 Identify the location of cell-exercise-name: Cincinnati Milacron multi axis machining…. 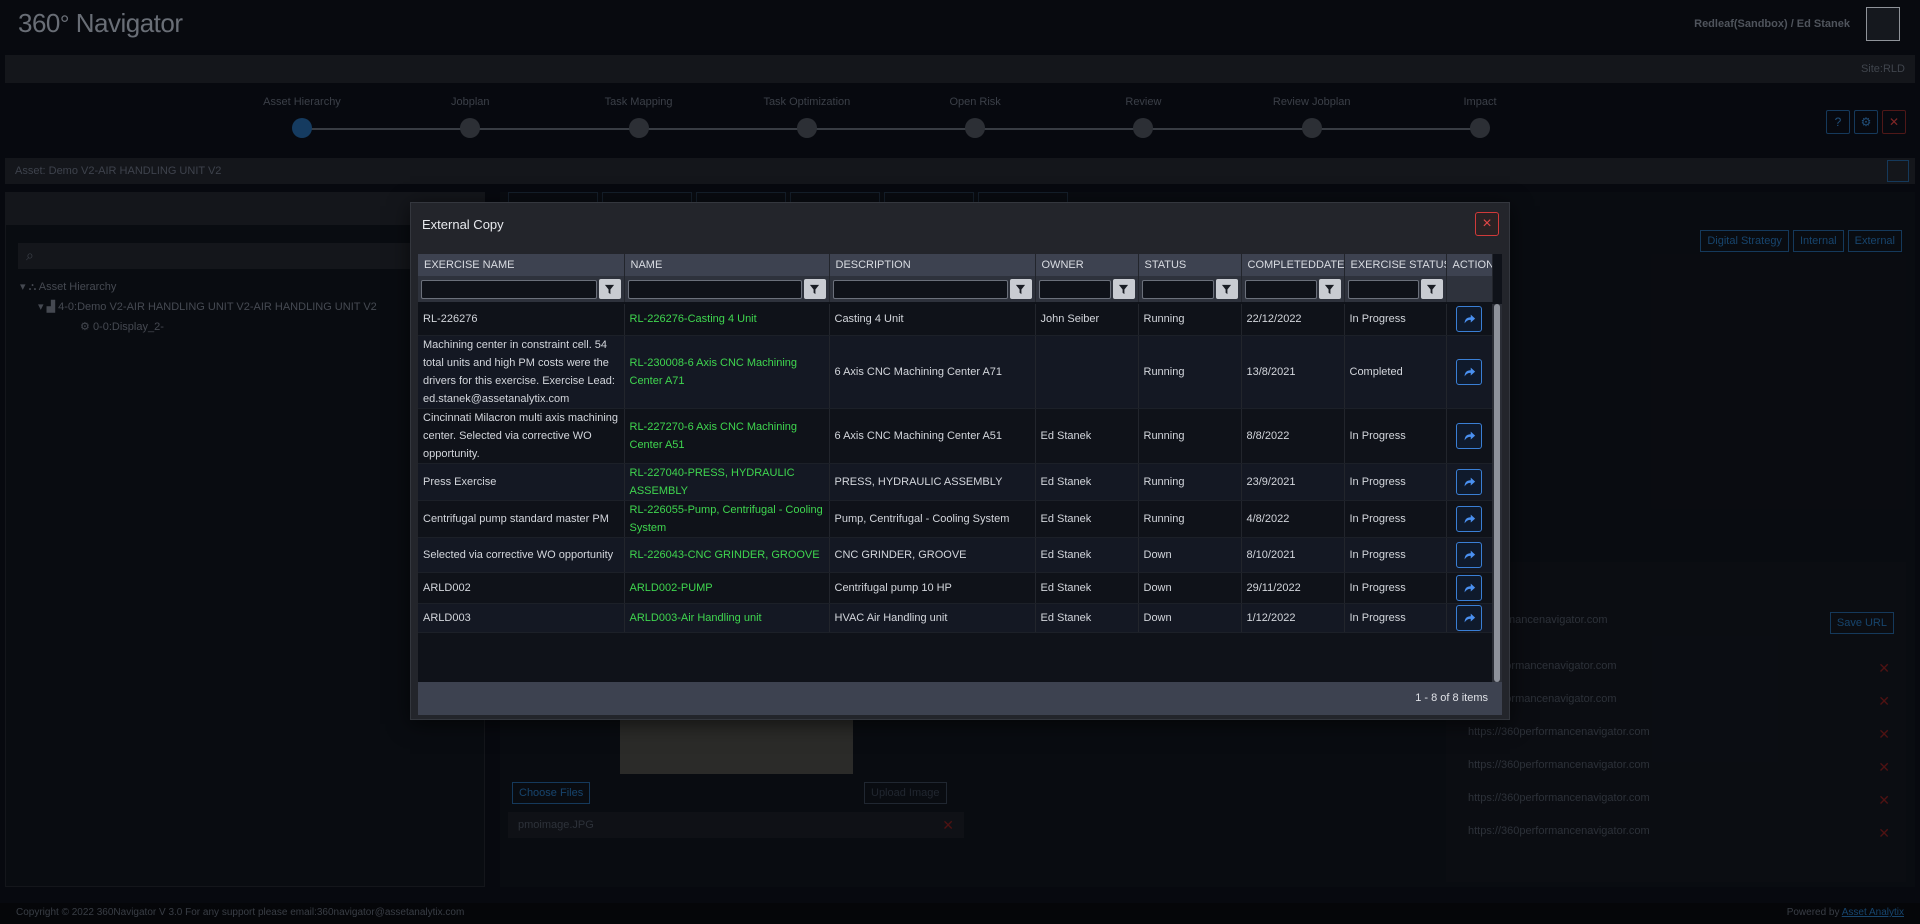
(521, 436).